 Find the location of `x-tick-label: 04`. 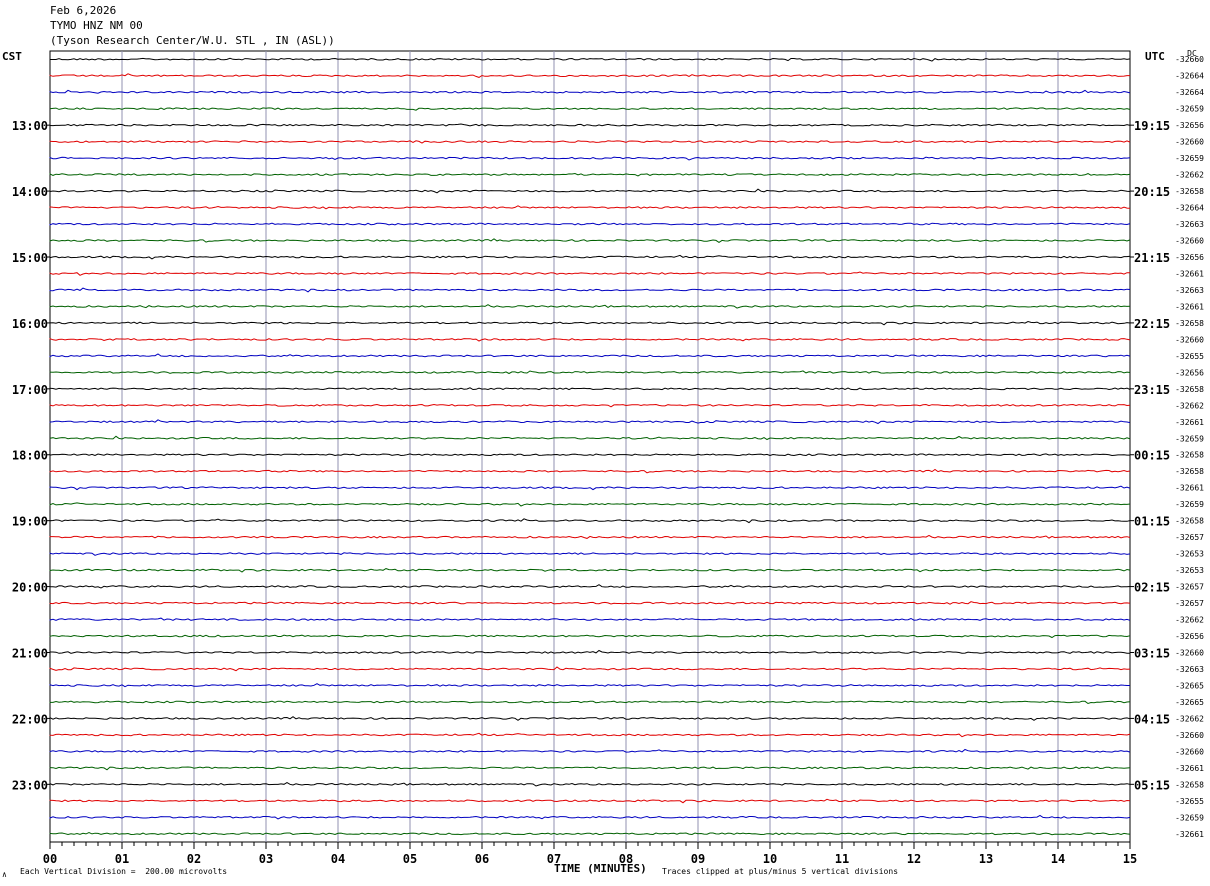

x-tick-label: 04 is located at coordinates (338, 859).